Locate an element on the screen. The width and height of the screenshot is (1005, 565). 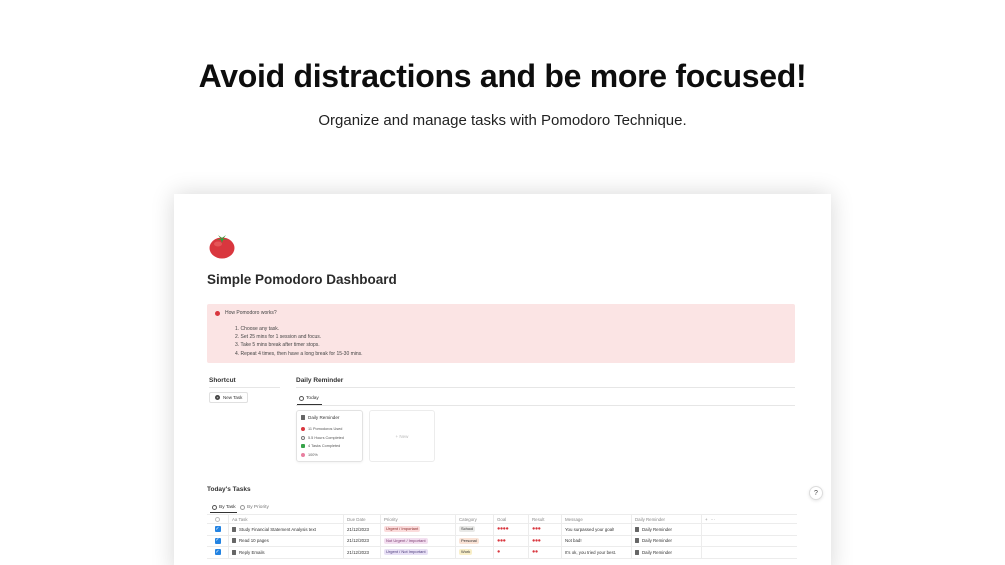
step-item: 1. Choose any task. is located at coordinates (257, 329).